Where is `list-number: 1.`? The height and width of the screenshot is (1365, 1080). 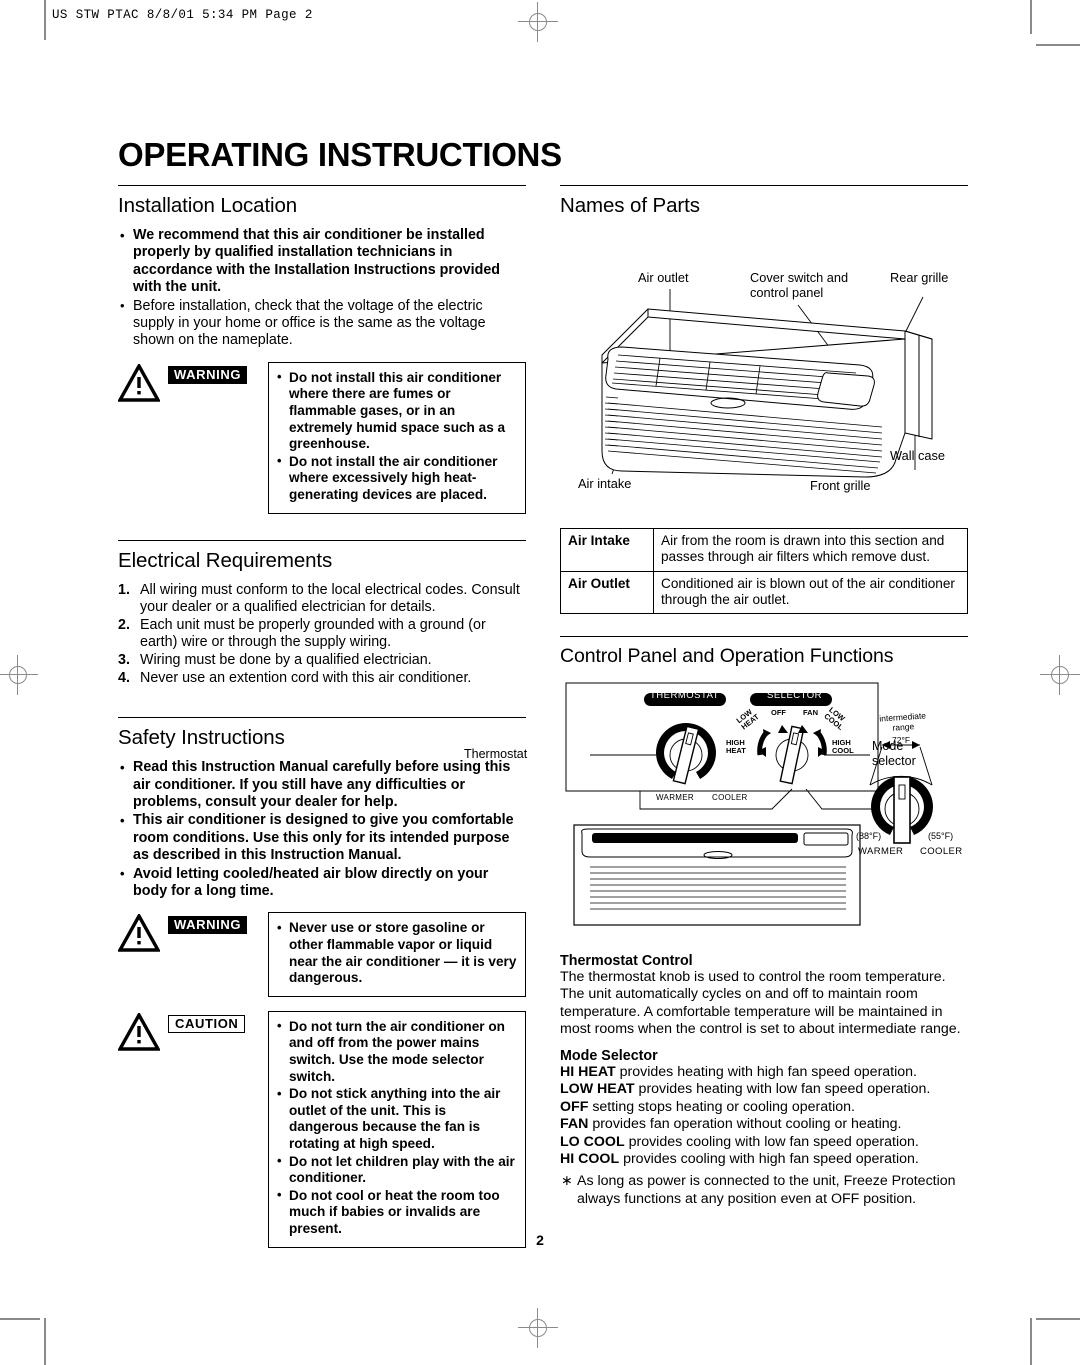 list-number: 1. is located at coordinates (124, 589).